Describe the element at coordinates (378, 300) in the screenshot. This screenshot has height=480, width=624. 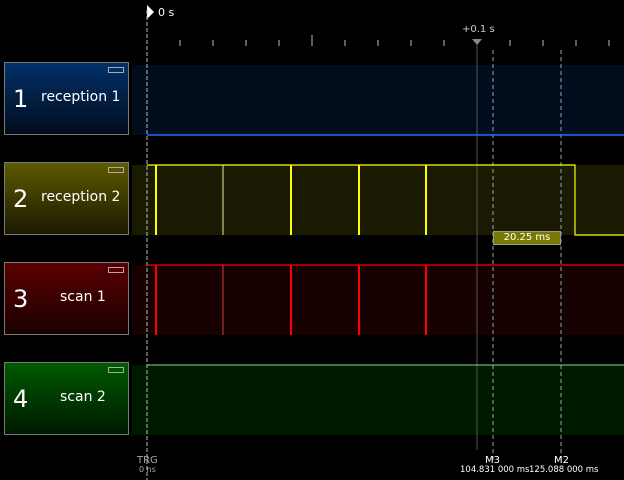
I see `channel-3-track` at that location.